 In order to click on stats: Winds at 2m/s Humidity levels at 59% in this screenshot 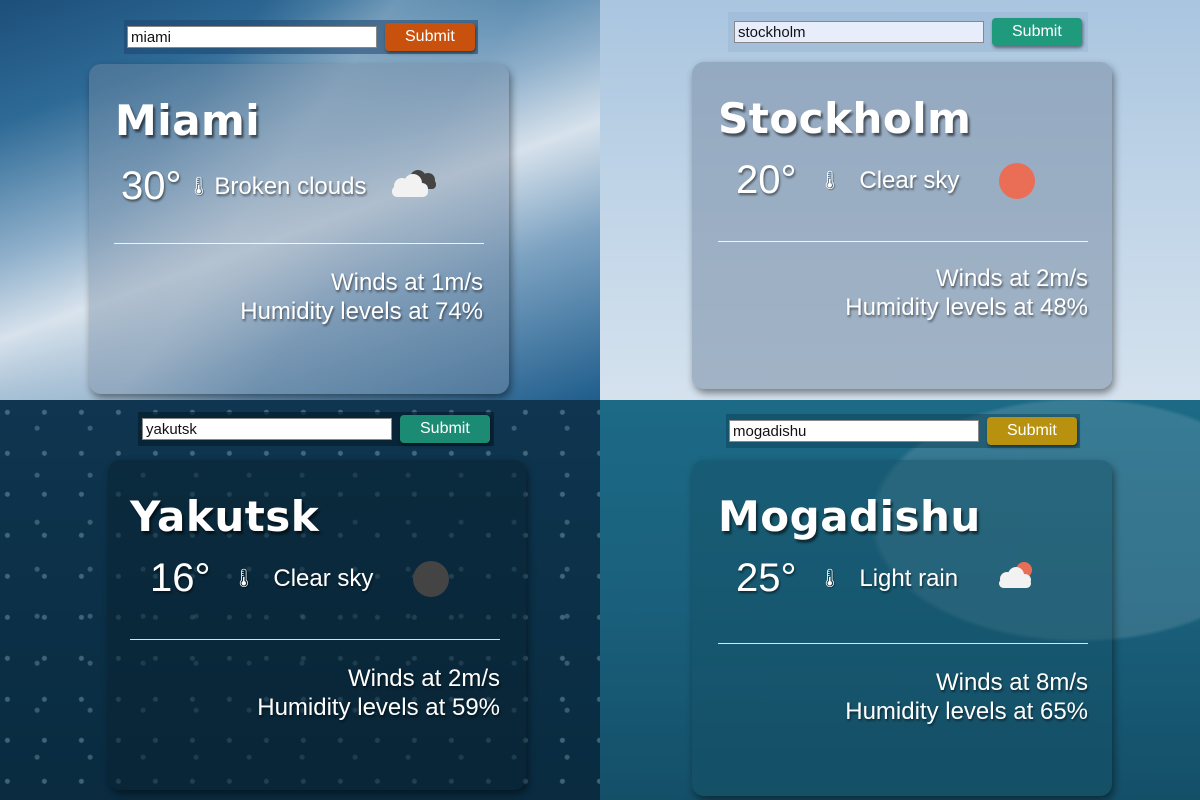, I will do `click(378, 693)`.